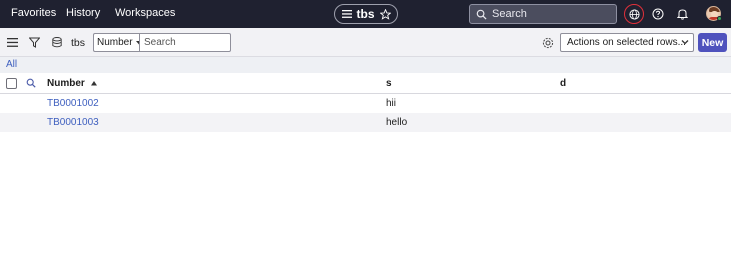  What do you see at coordinates (11, 83) in the screenshot?
I see `select-all-checkbox` at bounding box center [11, 83].